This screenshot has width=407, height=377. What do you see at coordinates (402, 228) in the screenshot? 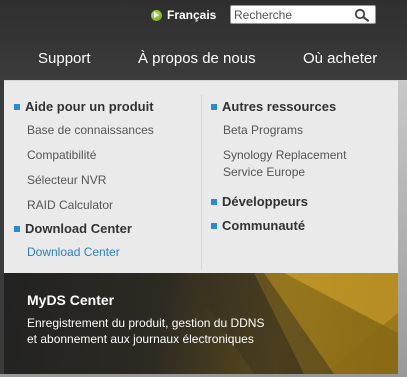
I see `background-page-edge` at bounding box center [402, 228].